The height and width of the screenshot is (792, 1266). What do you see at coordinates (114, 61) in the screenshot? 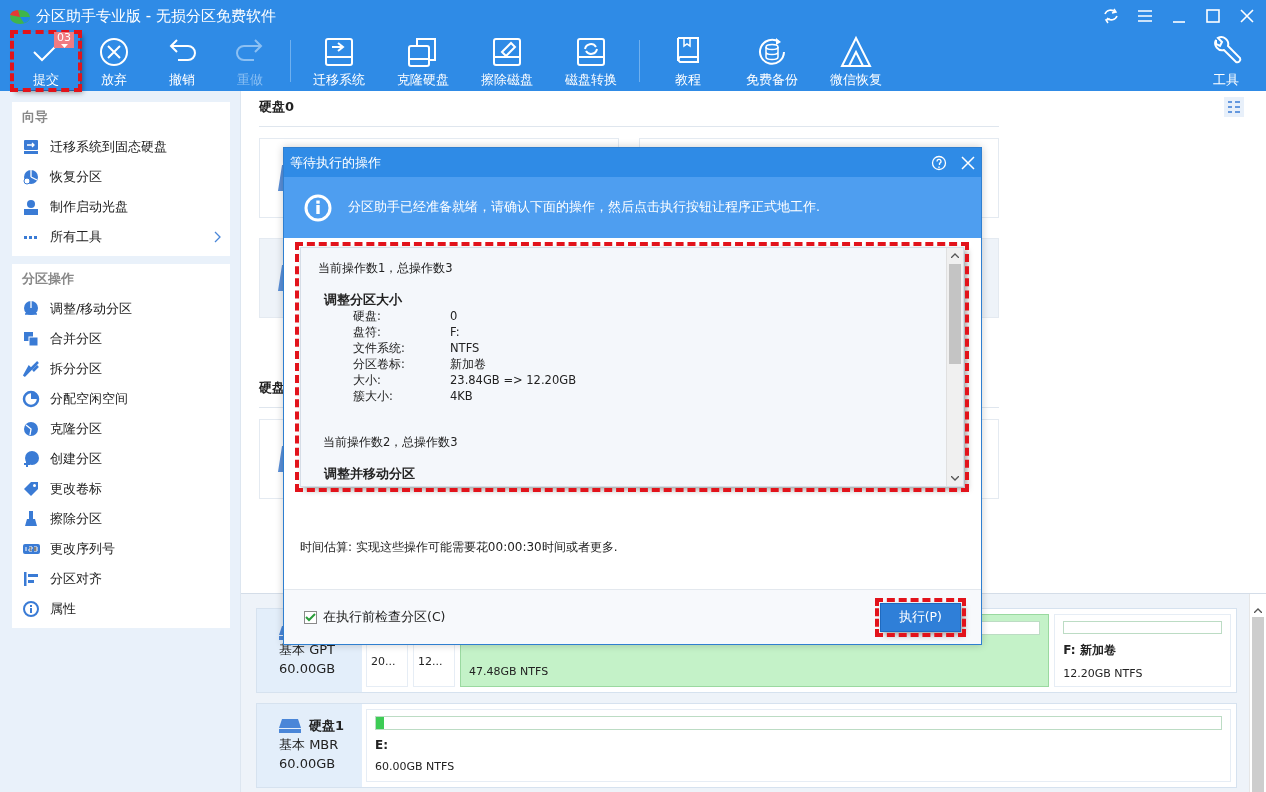
I see `toolbar-button: 放弃` at bounding box center [114, 61].